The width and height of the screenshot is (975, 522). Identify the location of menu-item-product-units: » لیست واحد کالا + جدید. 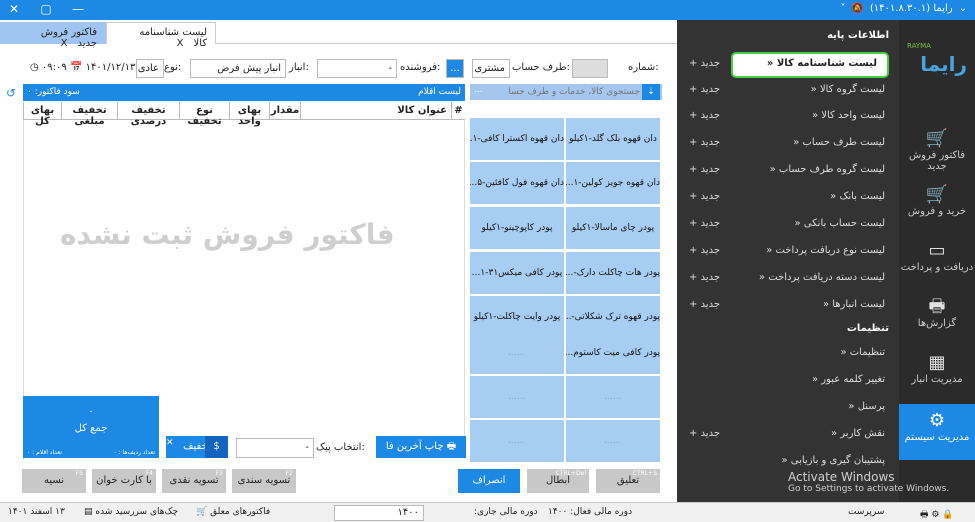
(788, 117).